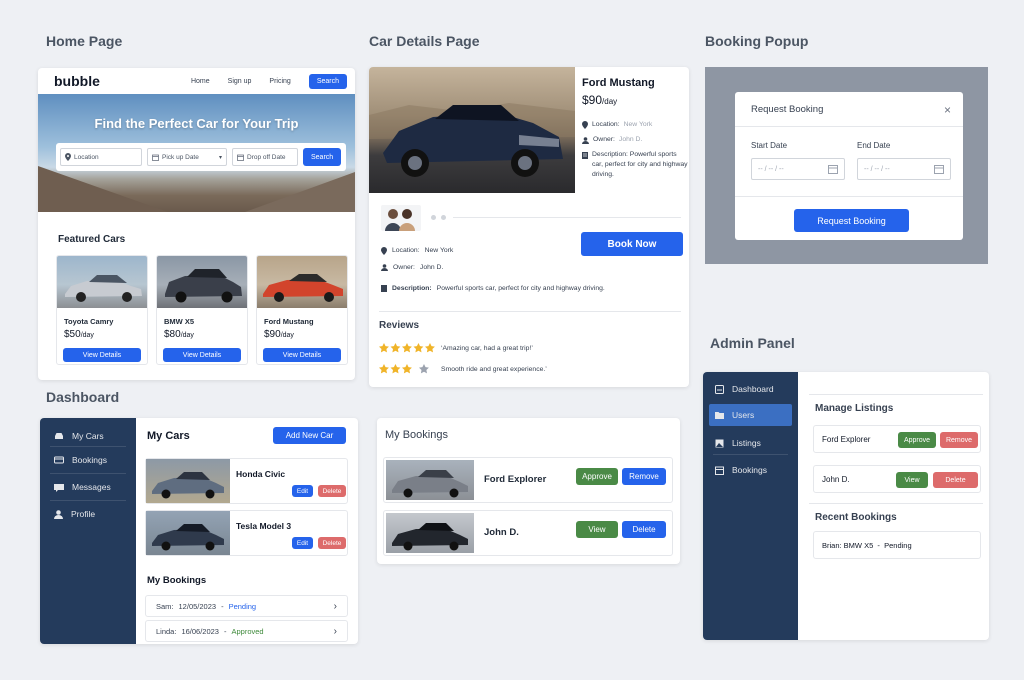  I want to click on location-placeholder: Location, so click(86, 157).